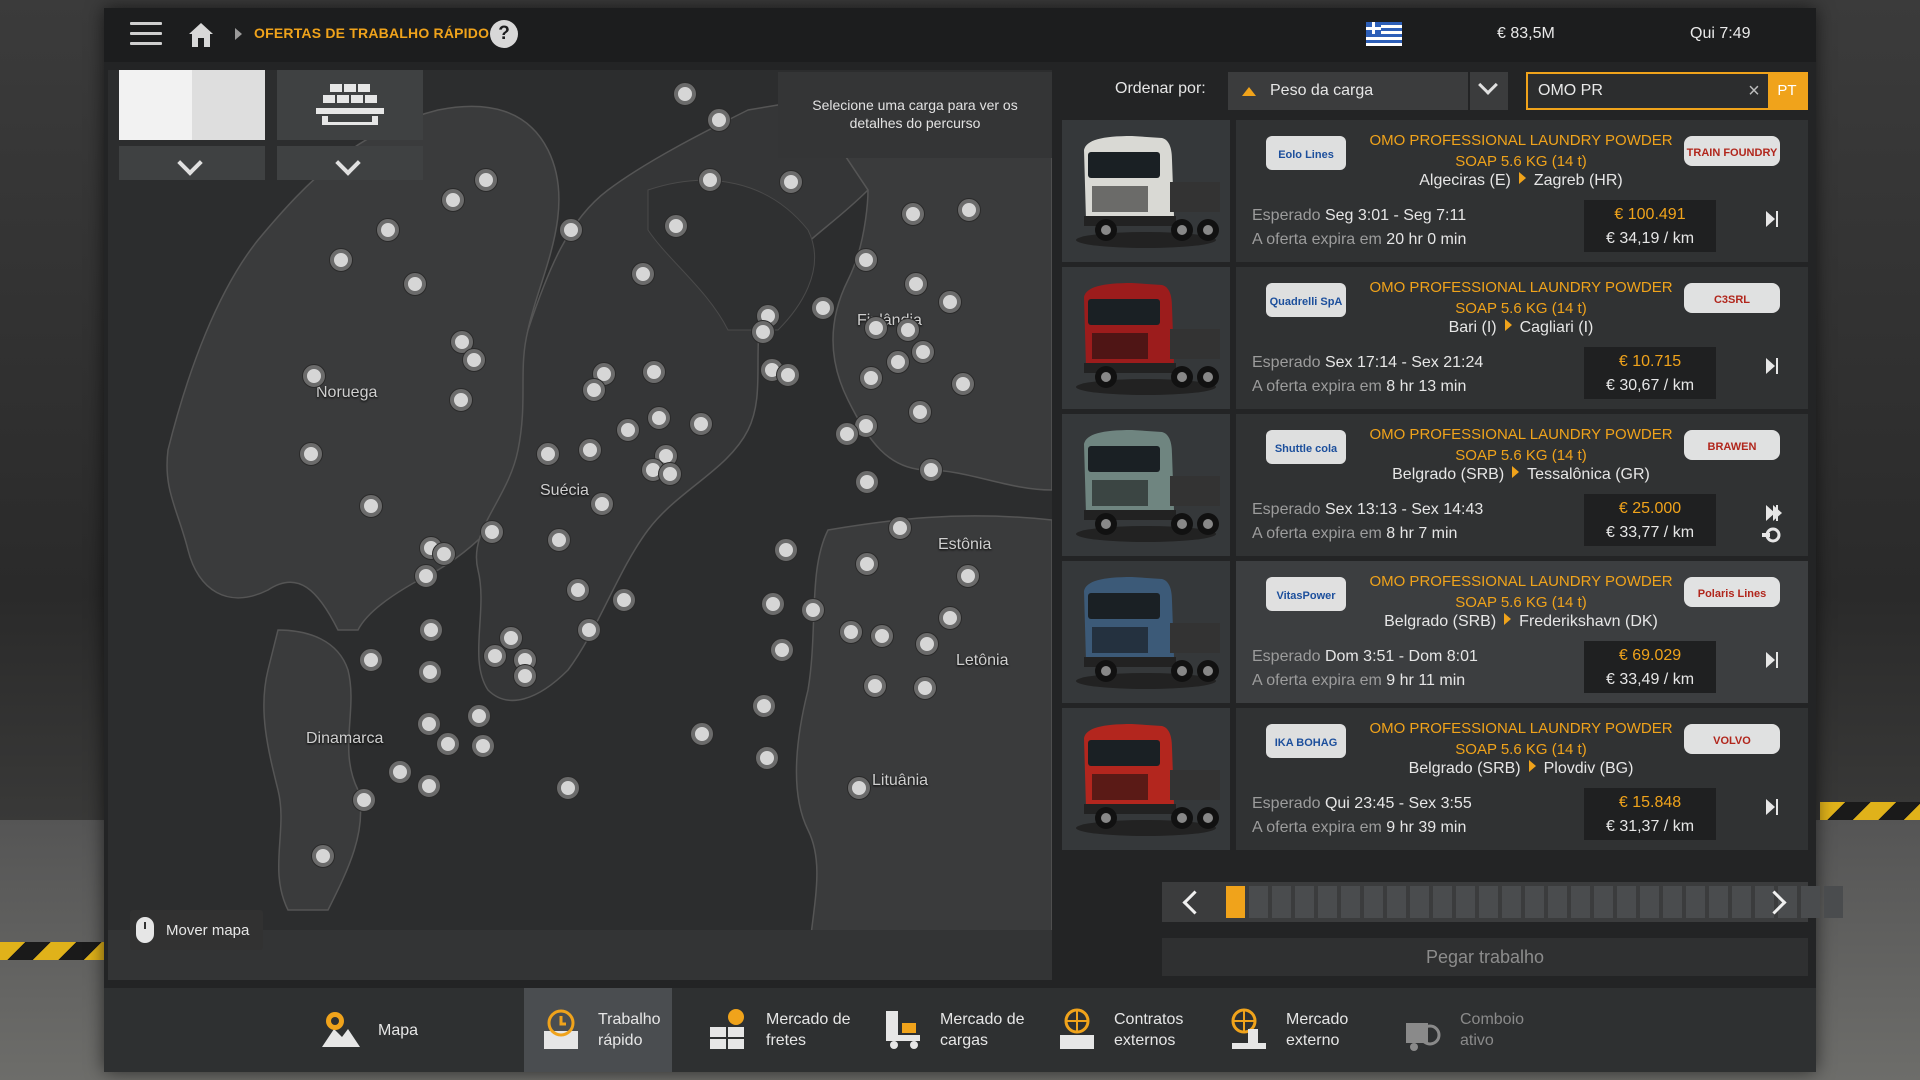 The image size is (1920, 1080). Describe the element at coordinates (598, 1030) in the screenshot. I see `nav-item-1: Trabalho rápido` at that location.